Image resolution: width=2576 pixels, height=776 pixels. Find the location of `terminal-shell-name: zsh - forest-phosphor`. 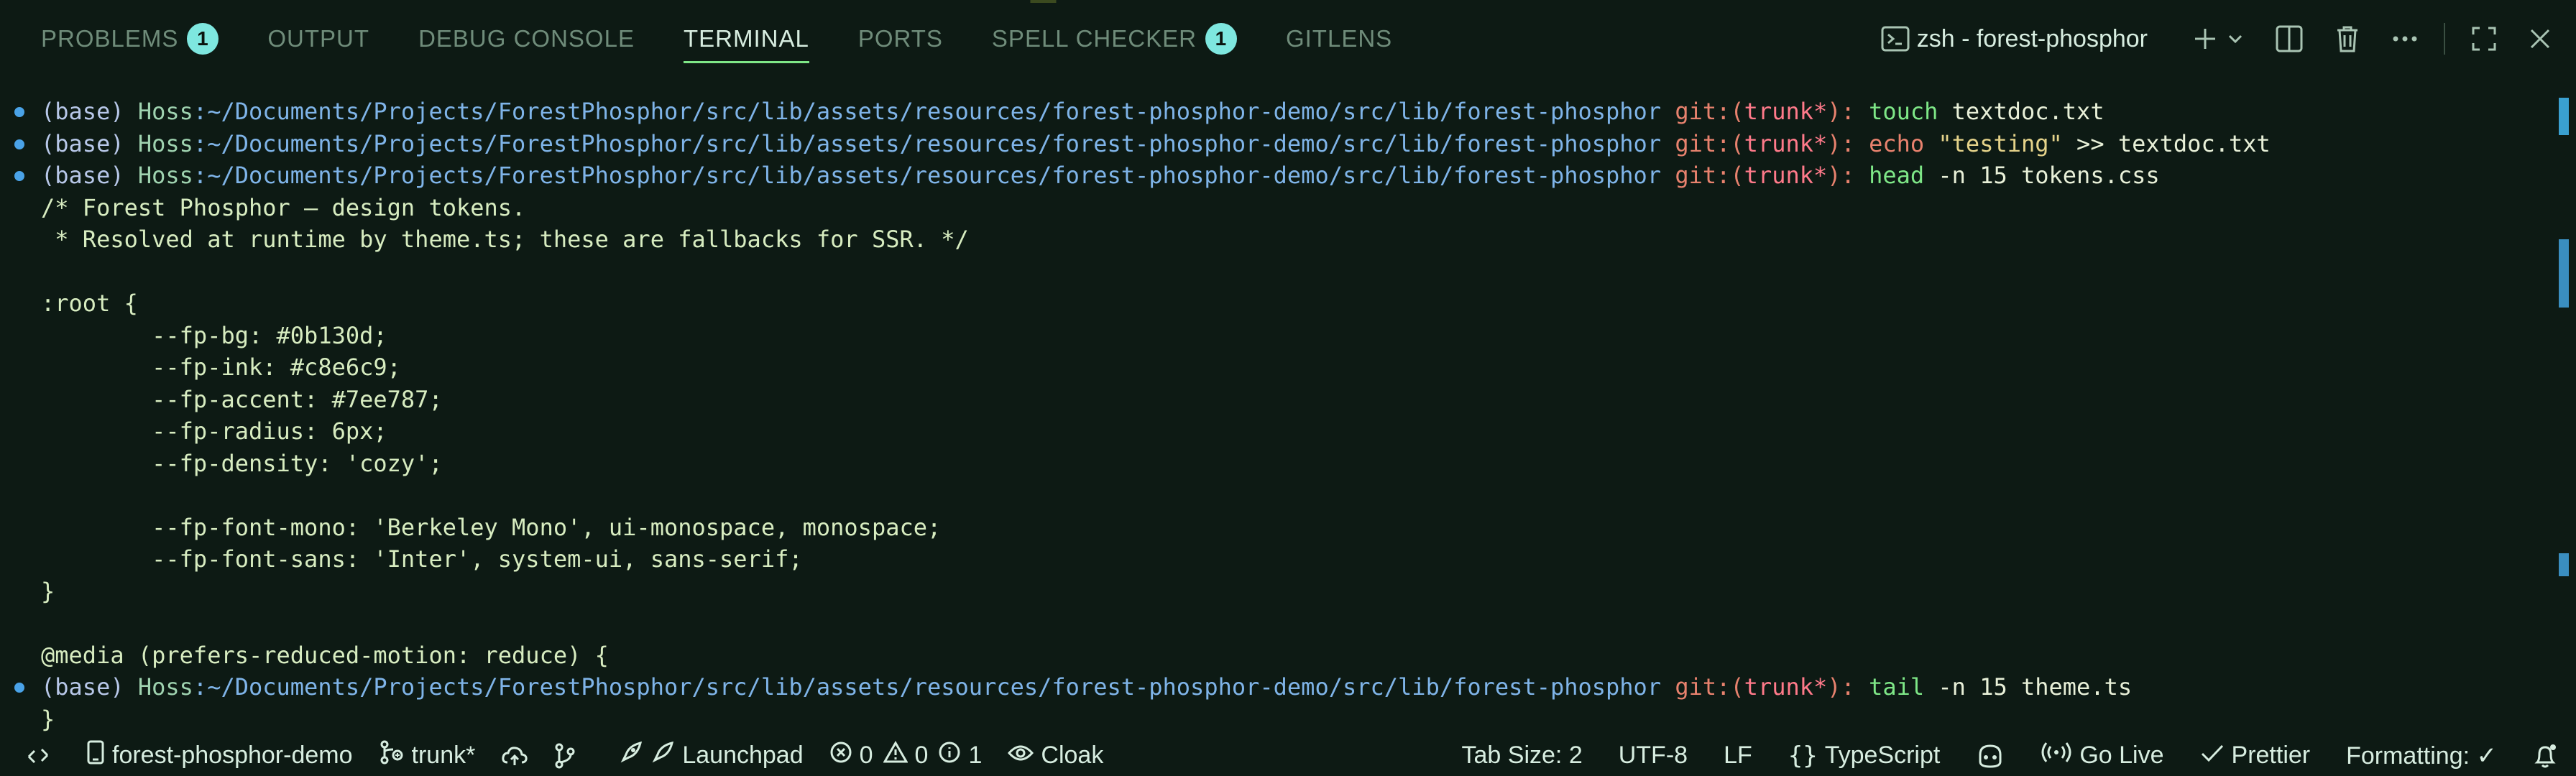

terminal-shell-name: zsh - forest-phosphor is located at coordinates (2032, 38).